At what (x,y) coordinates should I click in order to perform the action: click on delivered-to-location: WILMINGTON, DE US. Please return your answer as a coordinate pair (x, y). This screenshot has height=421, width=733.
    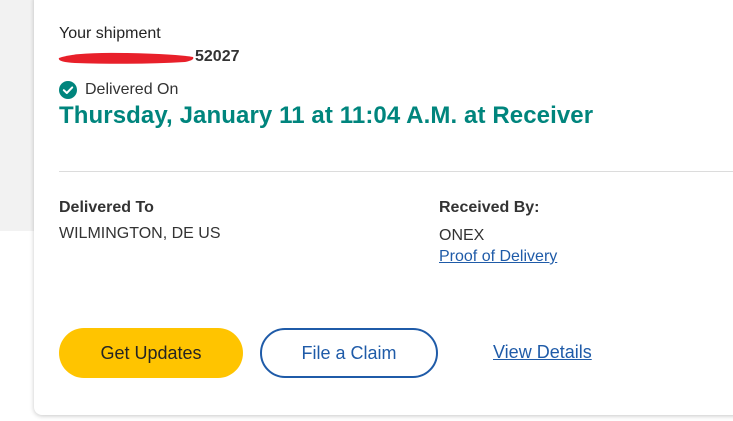
    Looking at the image, I should click on (140, 233).